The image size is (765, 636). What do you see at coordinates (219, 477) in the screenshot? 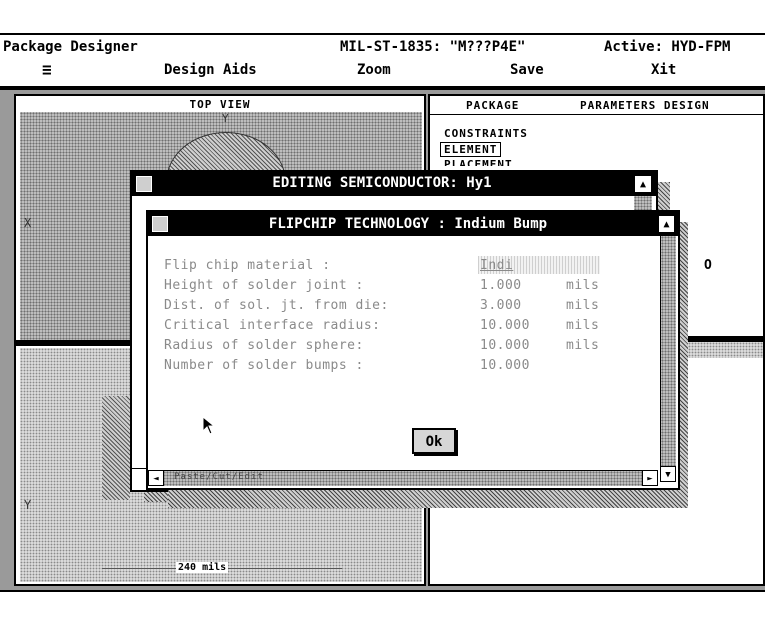
I see `status-text: Paste/Cut/Edit` at bounding box center [219, 477].